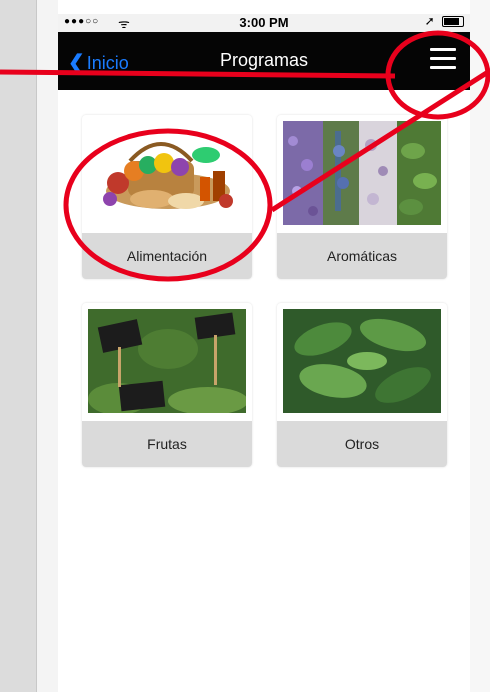 This screenshot has width=490, height=692. What do you see at coordinates (362, 173) in the screenshot?
I see `herbs-collage-image` at bounding box center [362, 173].